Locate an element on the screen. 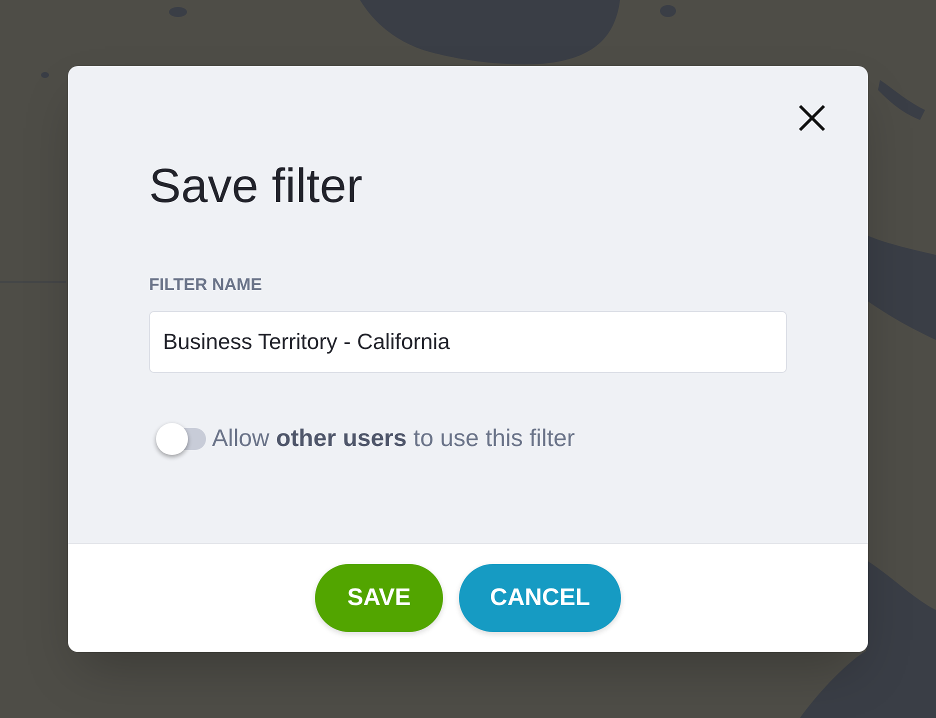 The height and width of the screenshot is (718, 936). cancel-button: CANCEL is located at coordinates (540, 598).